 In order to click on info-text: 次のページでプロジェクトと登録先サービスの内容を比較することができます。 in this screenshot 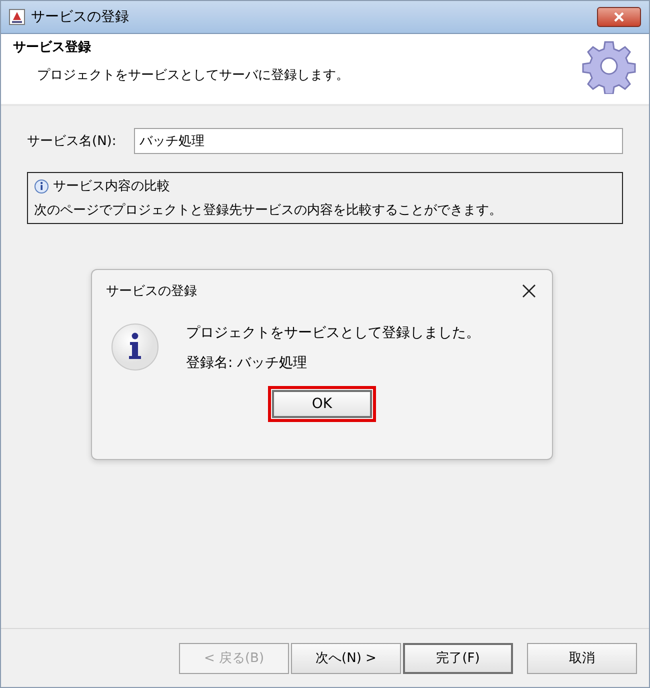, I will do `click(268, 210)`.